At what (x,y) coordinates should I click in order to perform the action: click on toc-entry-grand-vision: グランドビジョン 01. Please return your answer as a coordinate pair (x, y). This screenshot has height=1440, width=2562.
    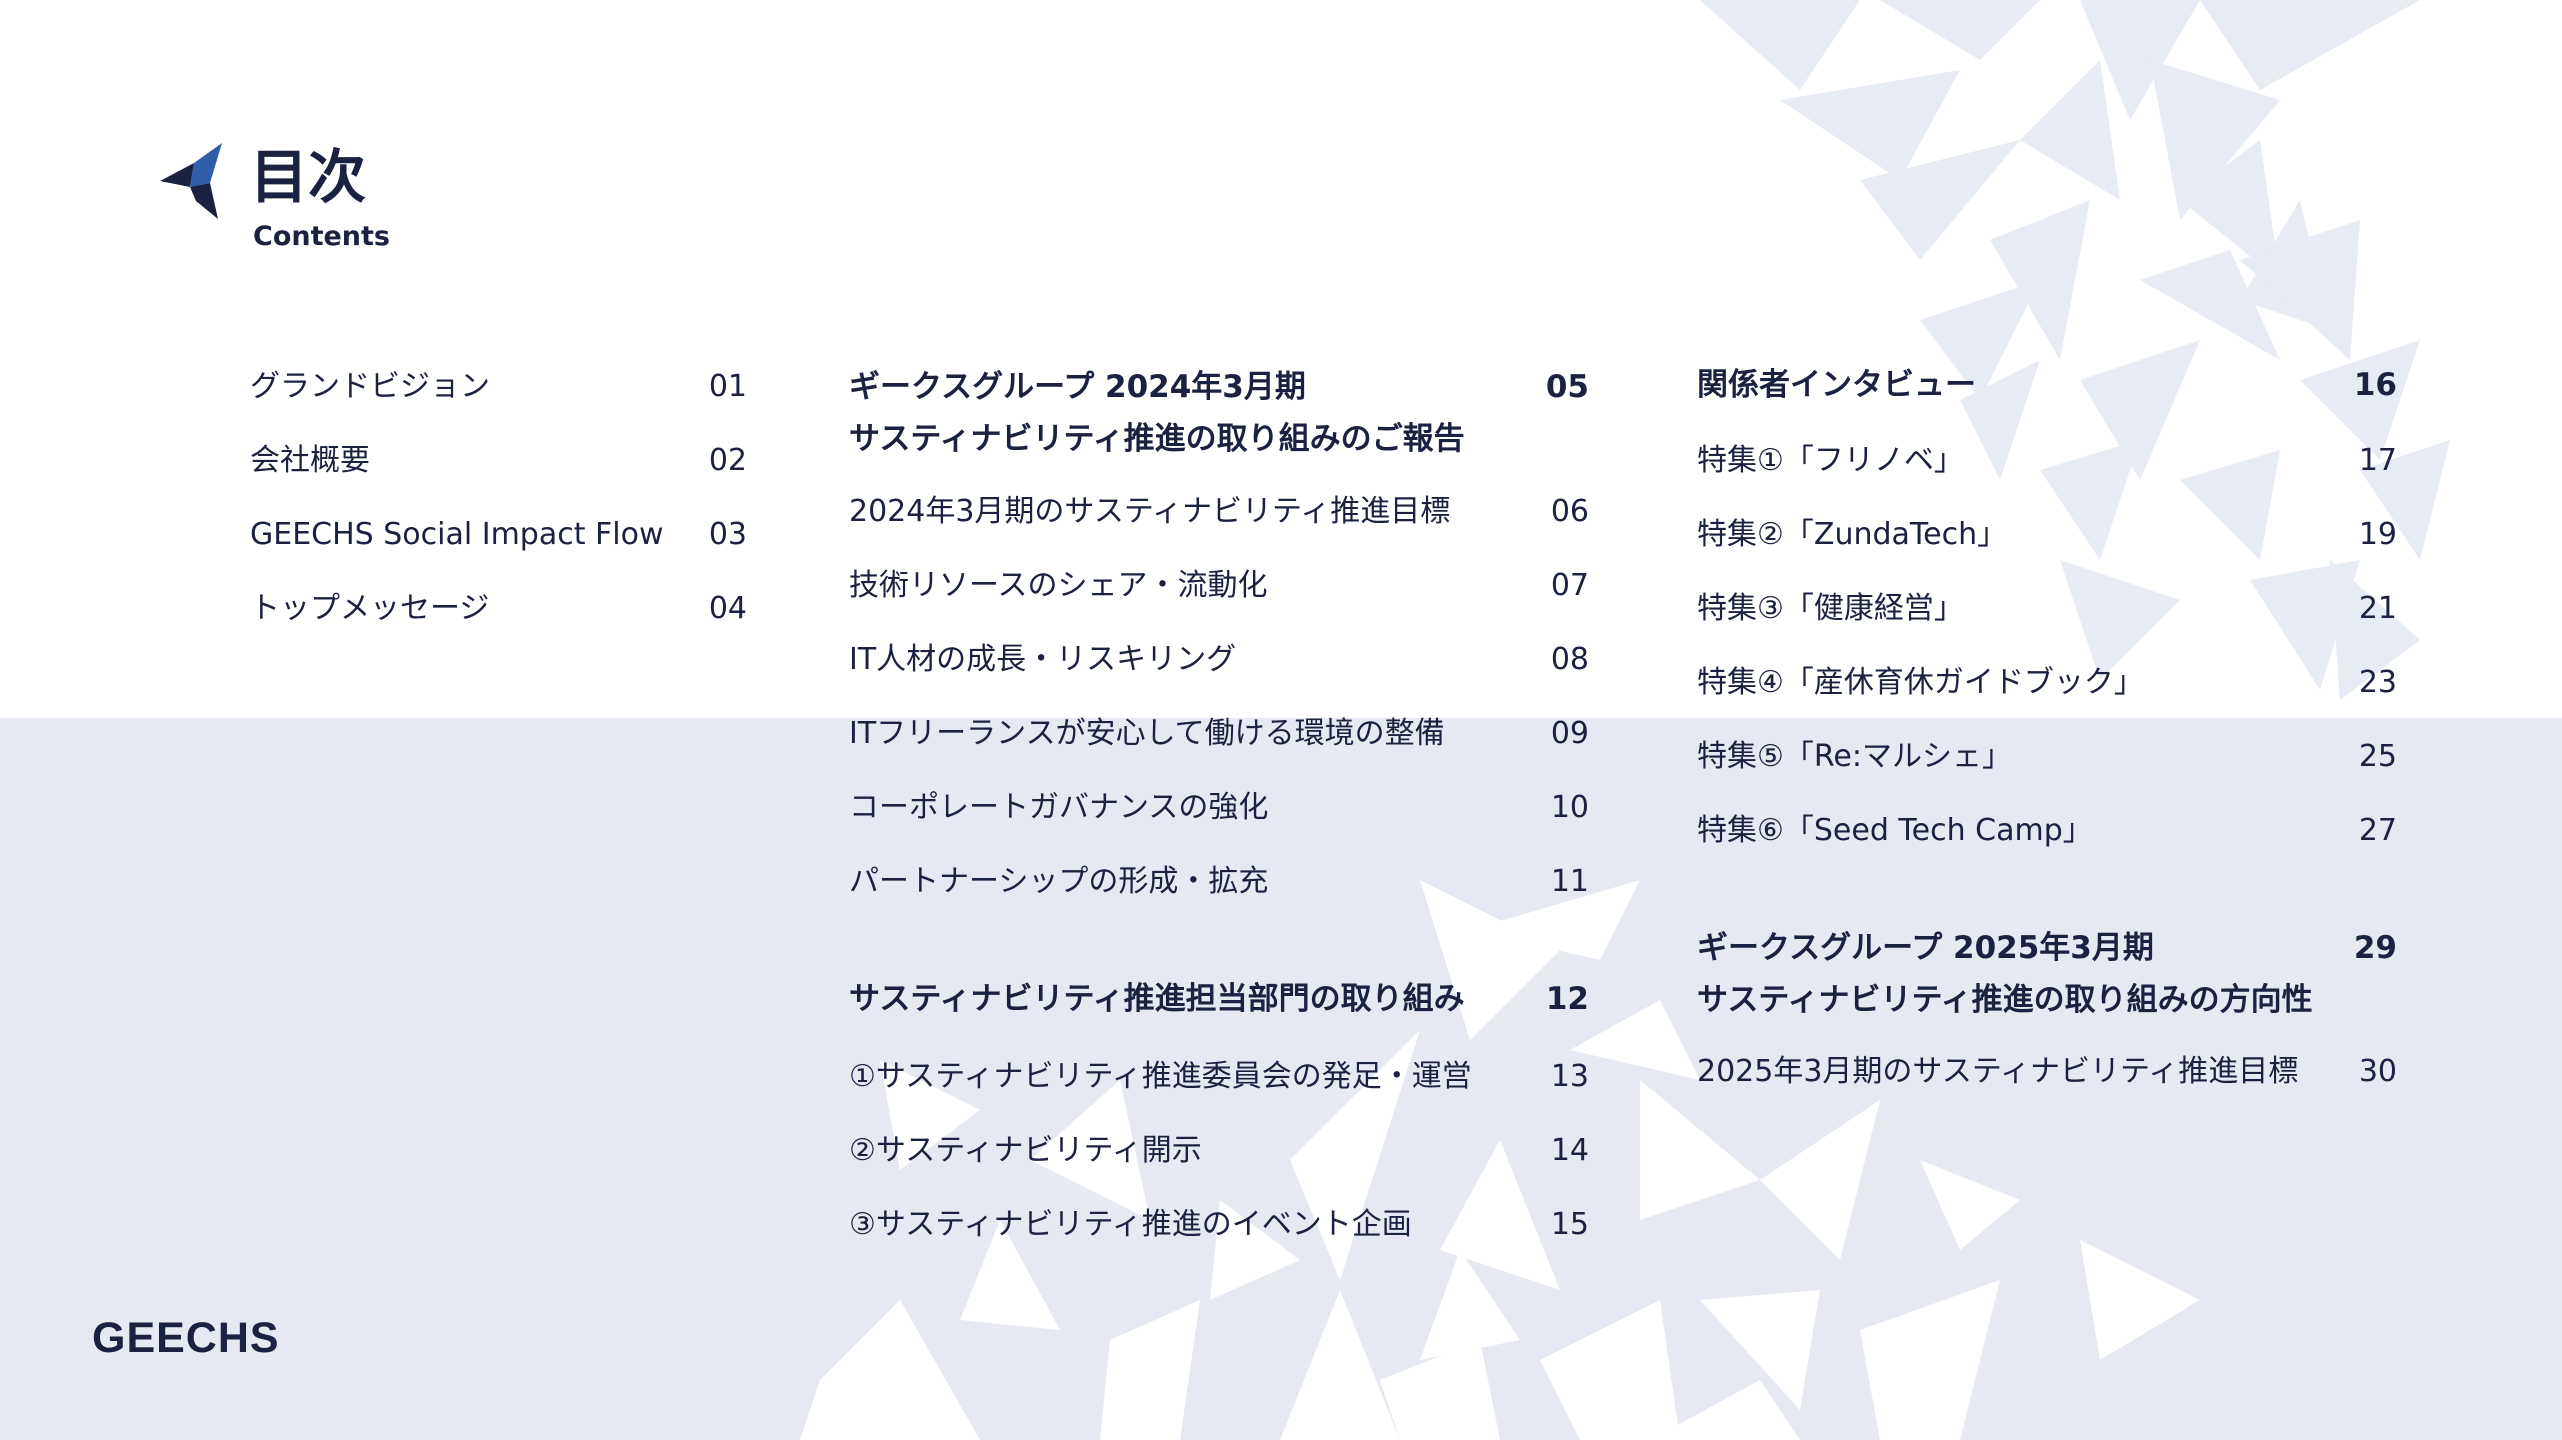
    Looking at the image, I should click on (498, 387).